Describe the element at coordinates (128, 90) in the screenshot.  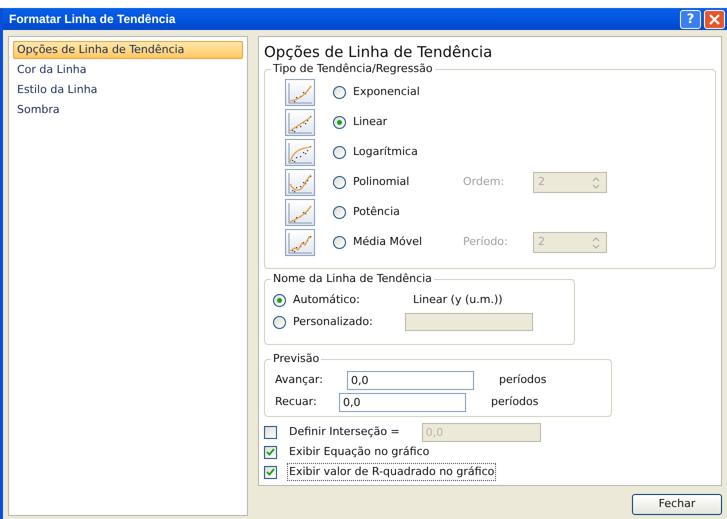
I see `sidebar-item: Estilo da Linha` at that location.